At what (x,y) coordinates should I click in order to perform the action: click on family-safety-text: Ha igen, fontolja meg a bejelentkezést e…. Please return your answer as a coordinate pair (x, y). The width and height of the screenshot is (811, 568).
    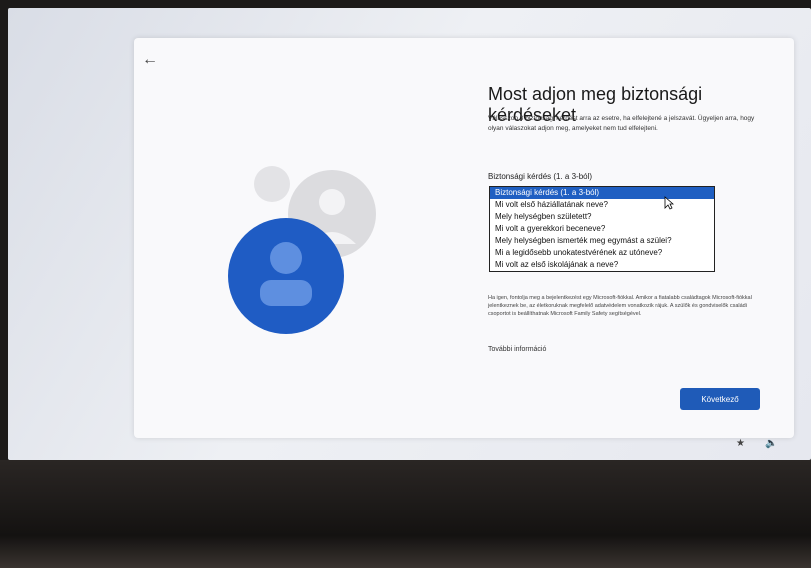
    Looking at the image, I should click on (620, 306).